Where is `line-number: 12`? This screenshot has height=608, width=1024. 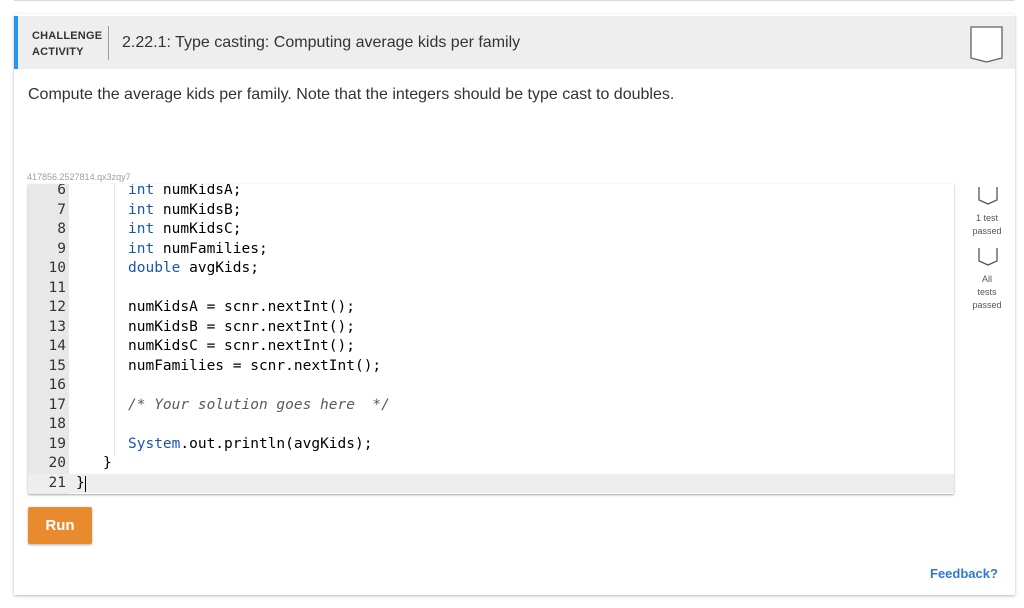
line-number: 12 is located at coordinates (57, 307).